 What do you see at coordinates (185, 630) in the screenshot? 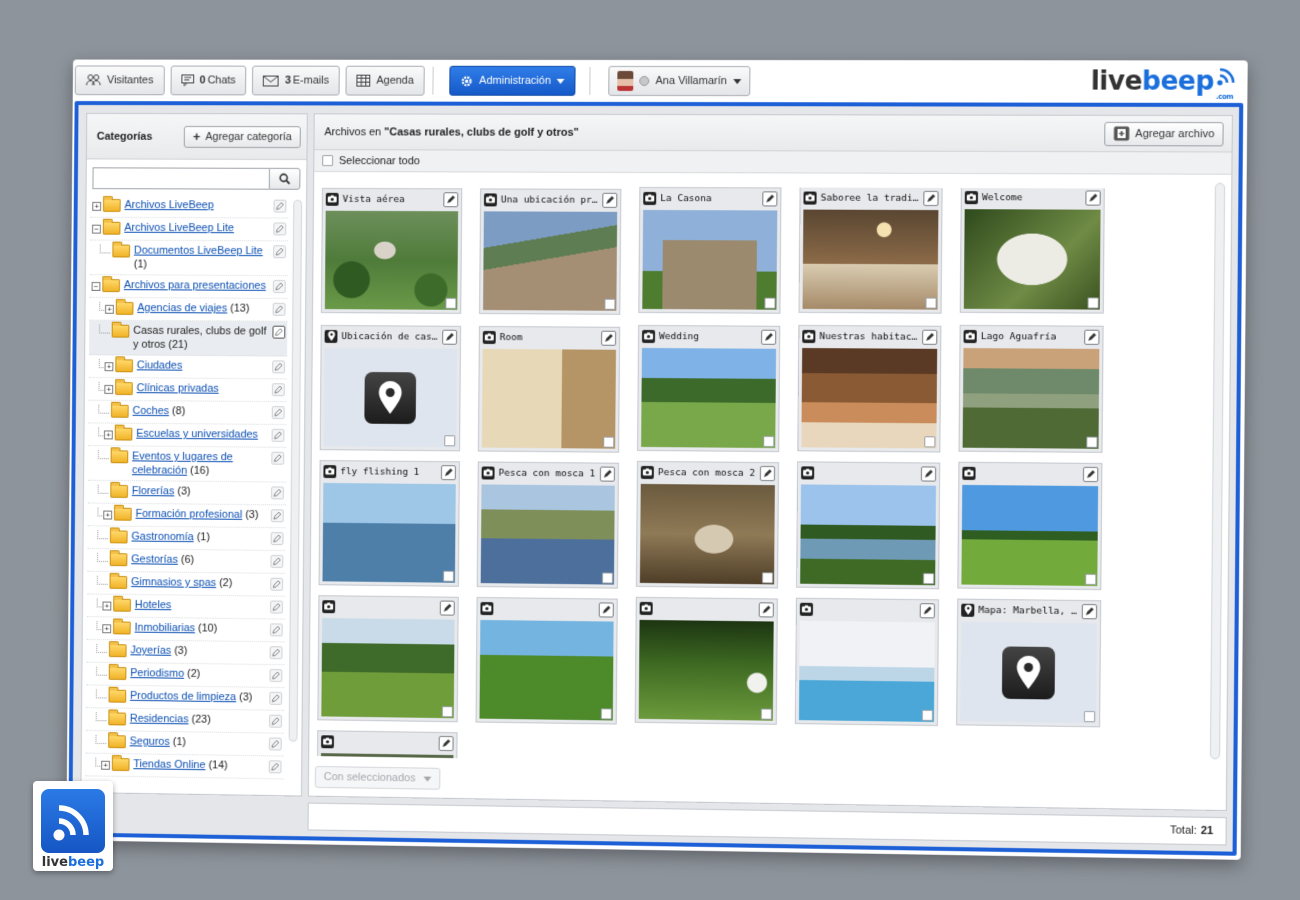
I see `category-tree-item: + Inmobiliarias (10)` at bounding box center [185, 630].